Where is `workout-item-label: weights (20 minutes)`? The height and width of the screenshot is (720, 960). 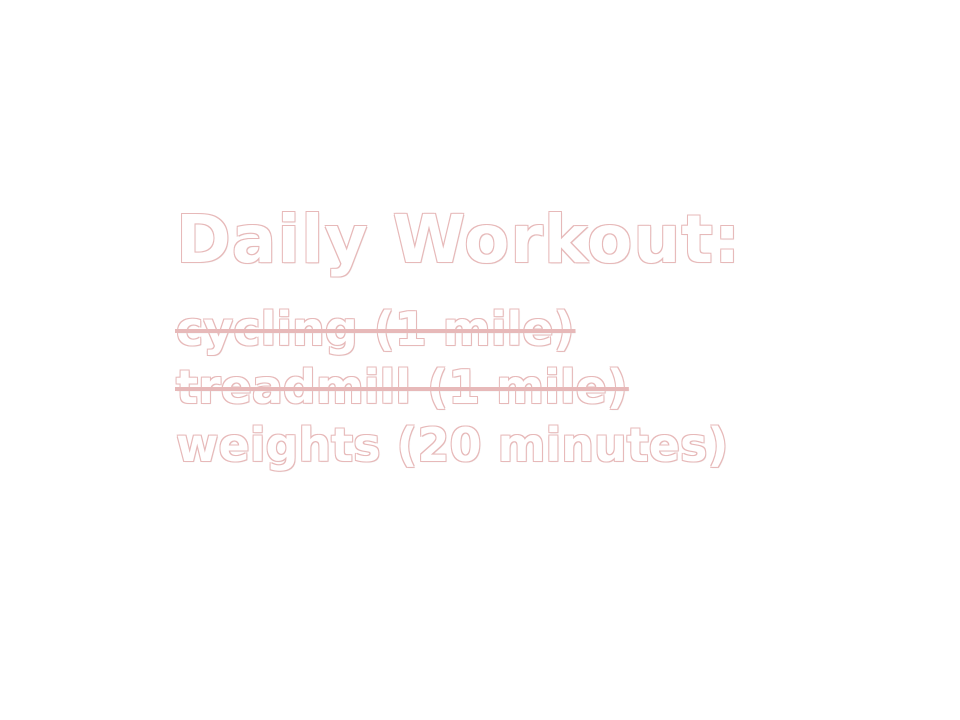
workout-item-label: weights (20 minutes) is located at coordinates (452, 445).